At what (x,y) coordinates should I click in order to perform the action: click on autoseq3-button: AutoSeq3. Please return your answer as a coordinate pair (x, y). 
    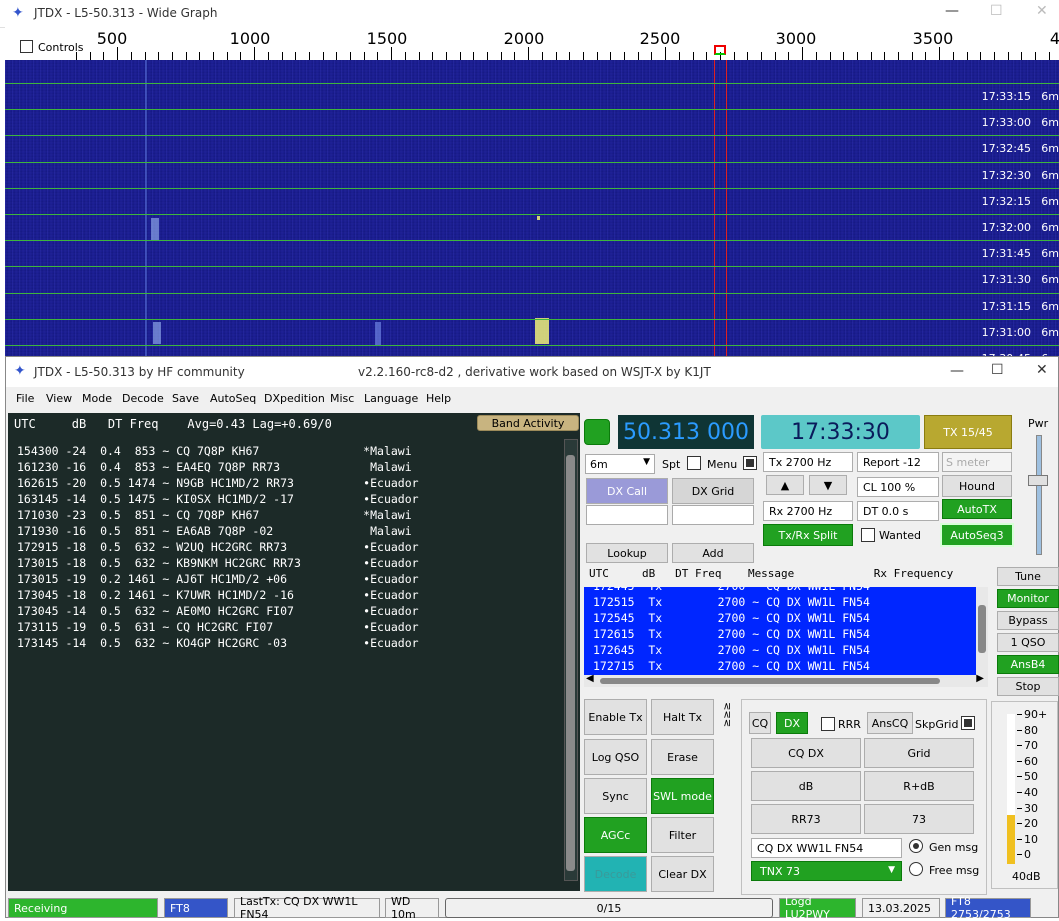
    Looking at the image, I should click on (977, 535).